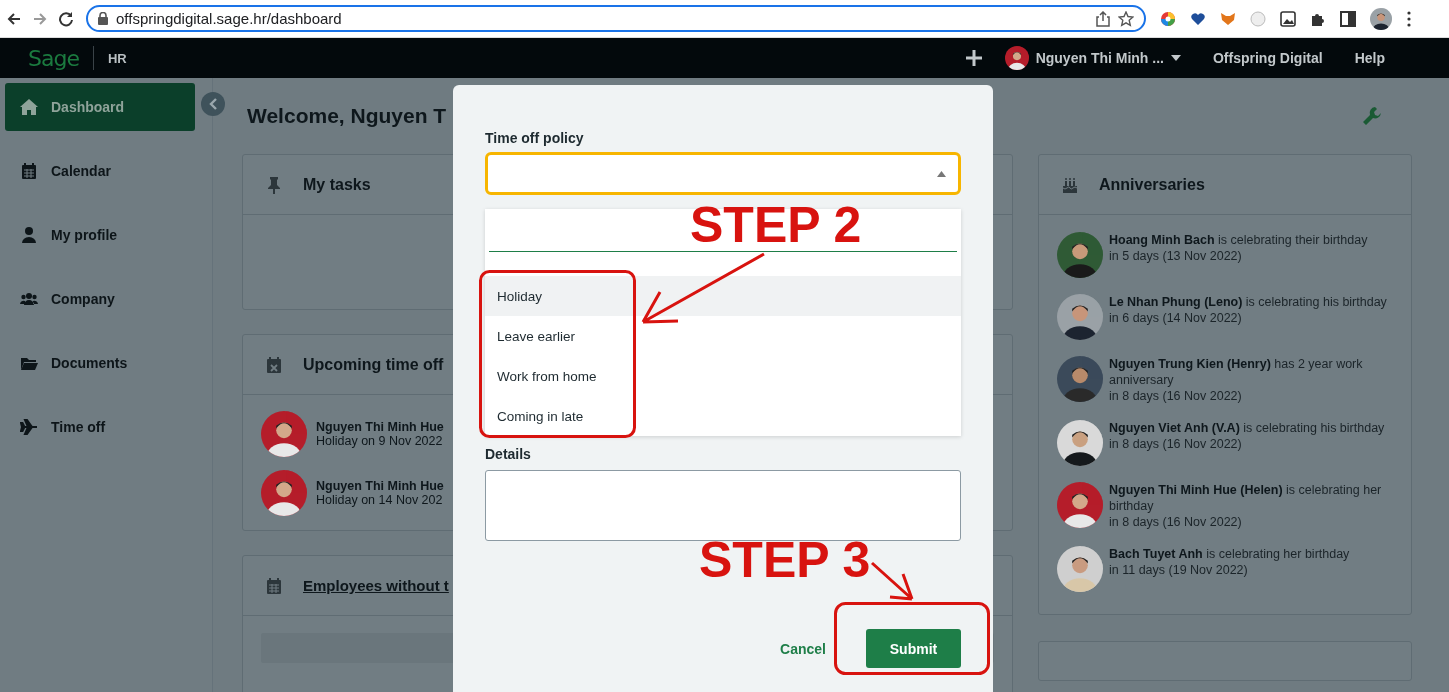 This screenshot has width=1449, height=692. What do you see at coordinates (100, 299) in the screenshot?
I see `sidebar-item: Company` at bounding box center [100, 299].